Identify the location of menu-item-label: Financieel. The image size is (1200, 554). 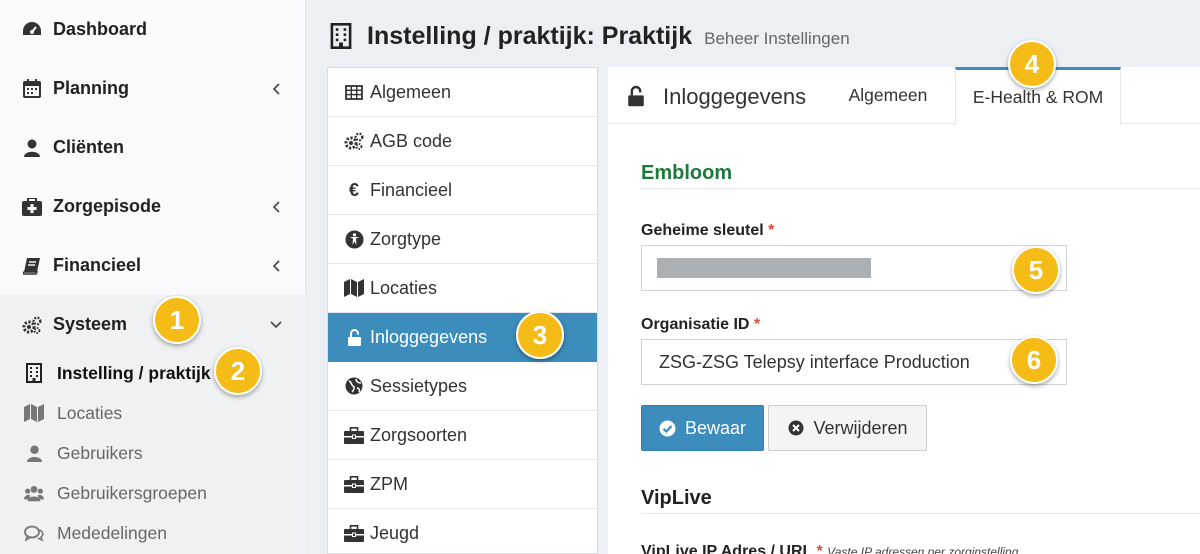
(411, 189).